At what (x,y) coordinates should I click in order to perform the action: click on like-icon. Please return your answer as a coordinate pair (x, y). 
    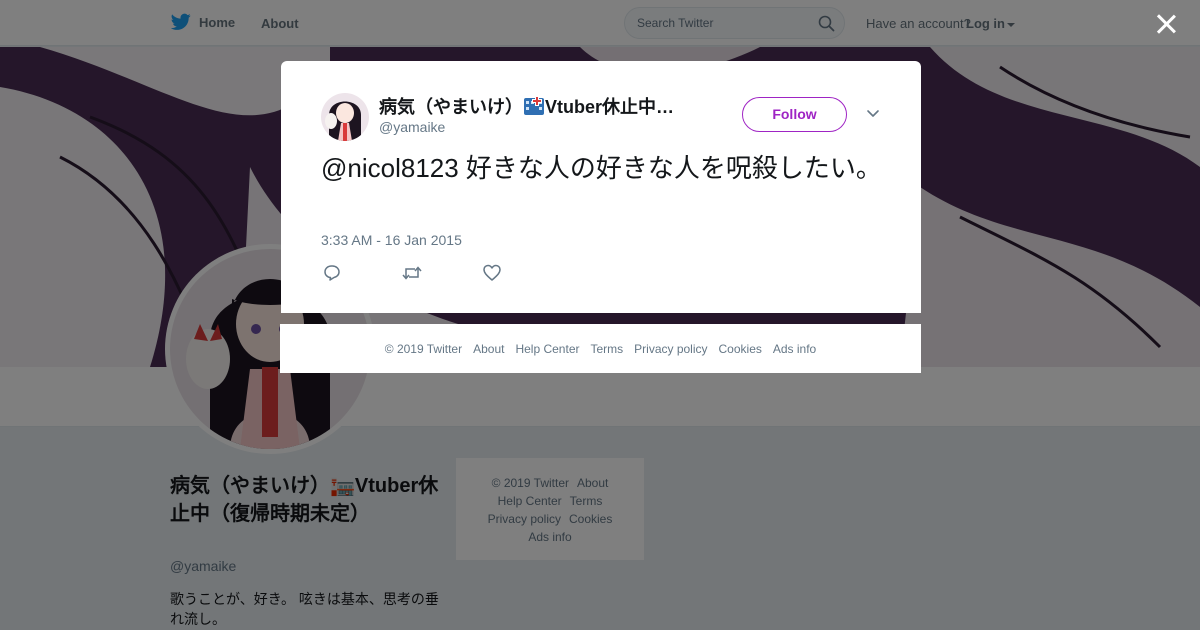
    Looking at the image, I should click on (492, 273).